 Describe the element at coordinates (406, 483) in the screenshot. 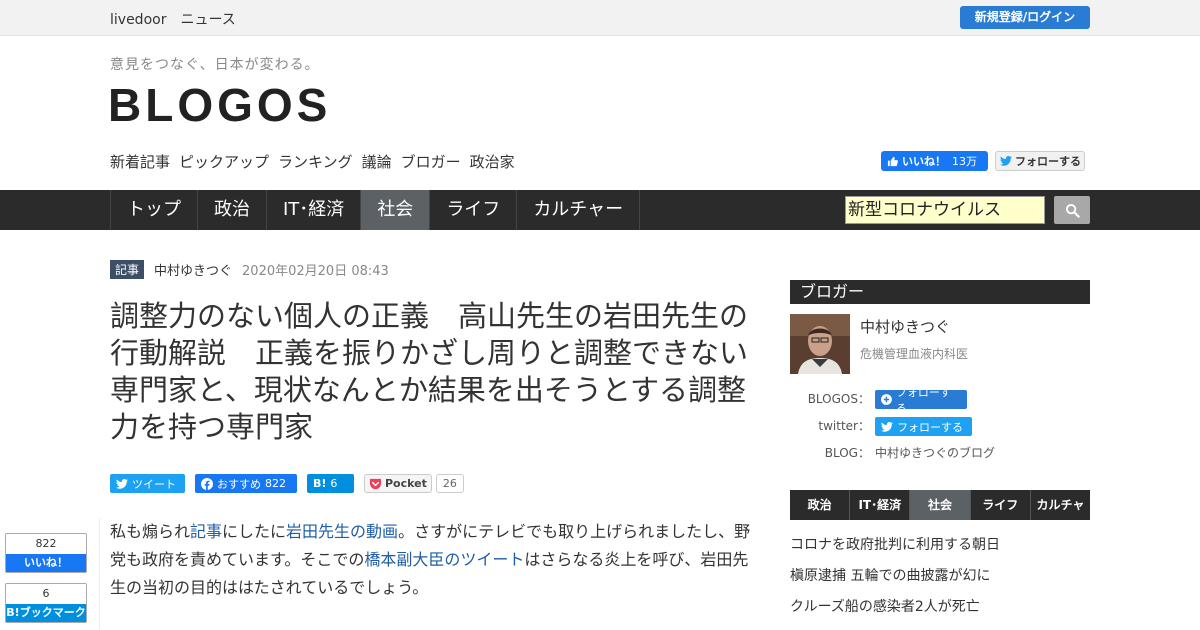

I see `pocket-label: Pocket` at that location.